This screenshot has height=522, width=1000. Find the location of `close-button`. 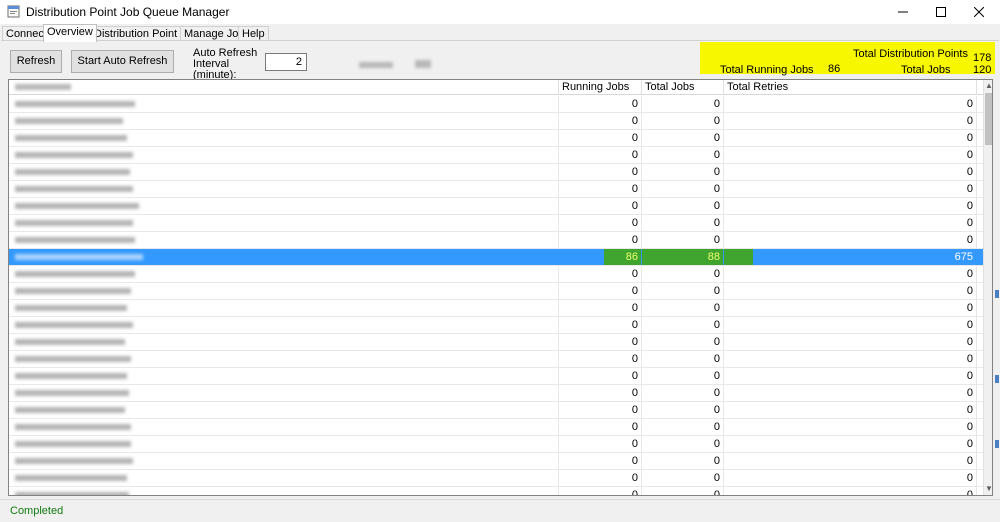

close-button is located at coordinates (979, 12).